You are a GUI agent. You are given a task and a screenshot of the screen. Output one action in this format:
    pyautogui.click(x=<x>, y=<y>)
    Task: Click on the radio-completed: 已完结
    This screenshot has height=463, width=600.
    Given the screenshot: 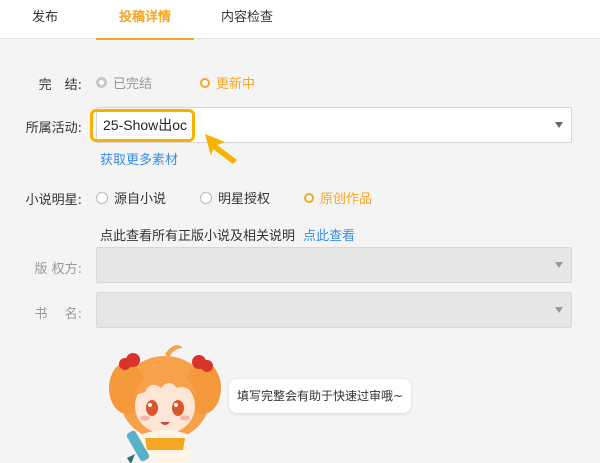 What is the action you would take?
    pyautogui.click(x=124, y=82)
    